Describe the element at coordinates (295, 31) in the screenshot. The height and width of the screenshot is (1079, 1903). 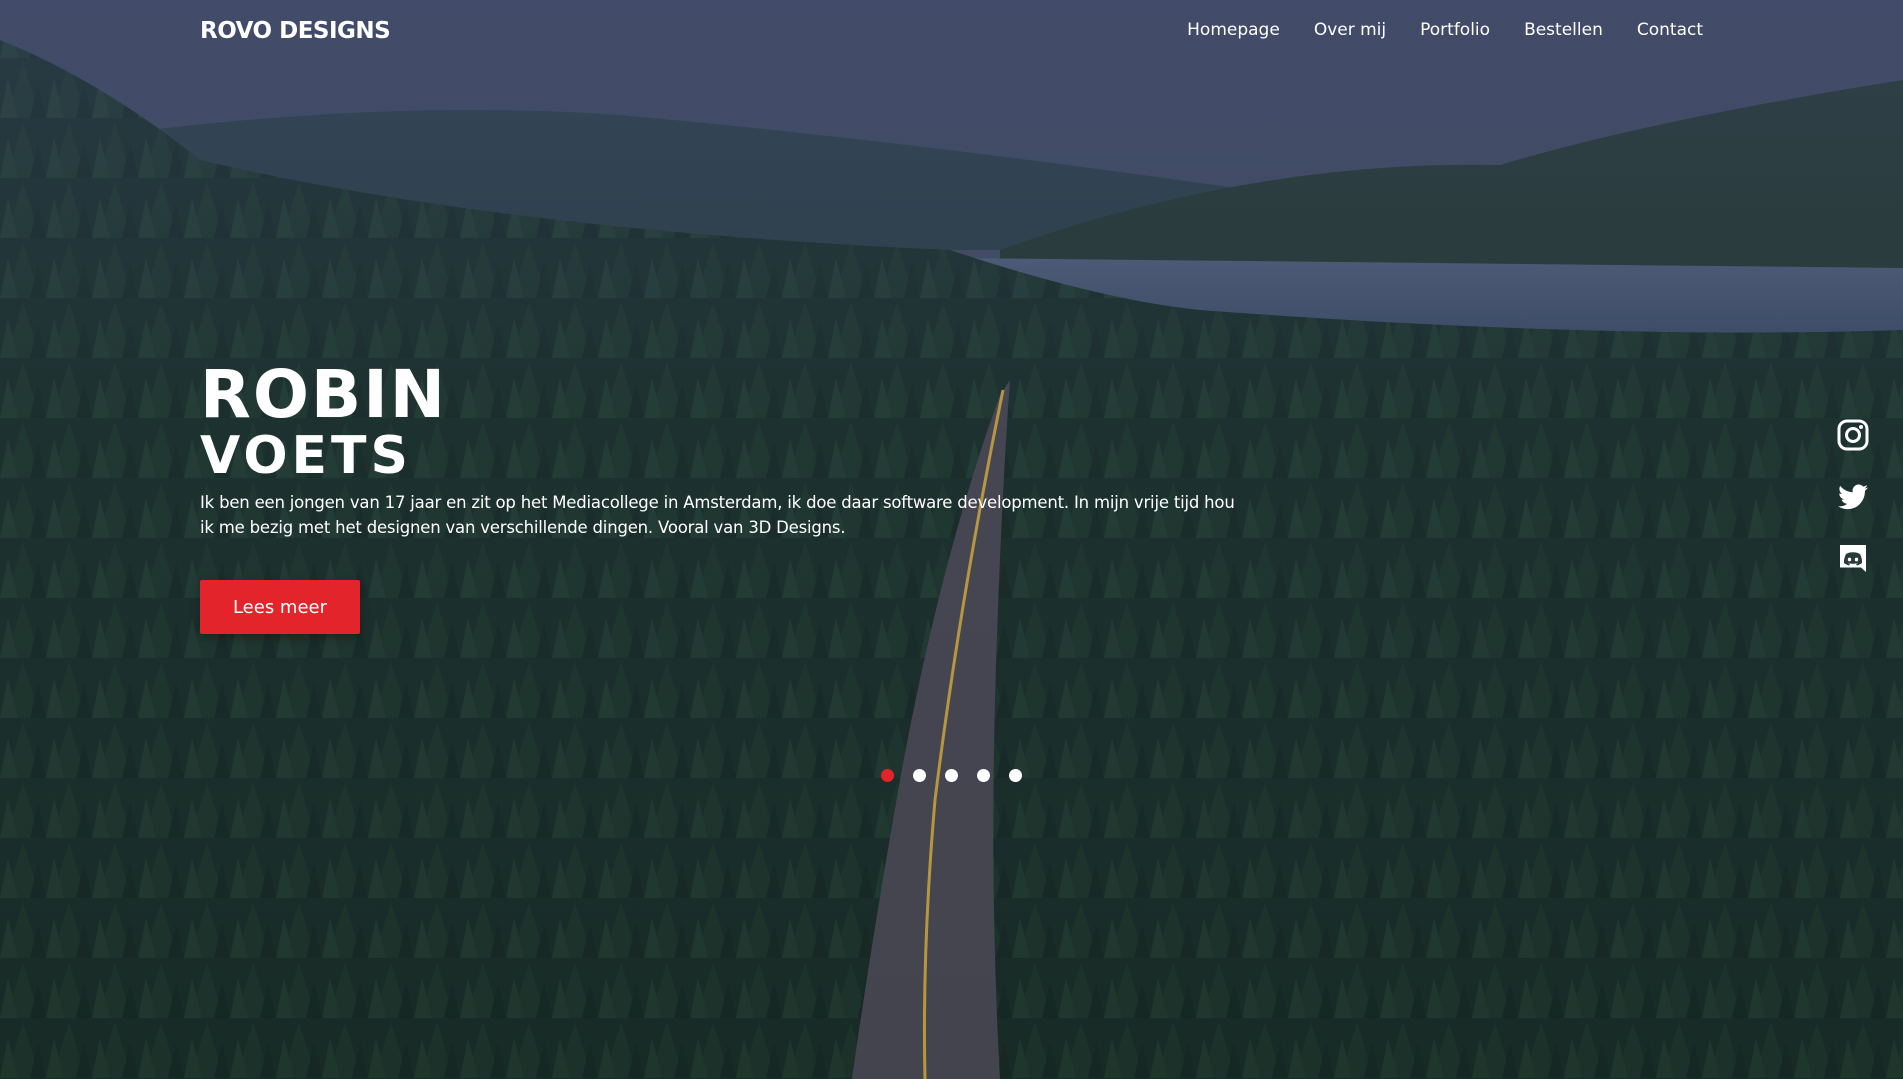
I see `site-logo: ROVO DESIGNS` at that location.